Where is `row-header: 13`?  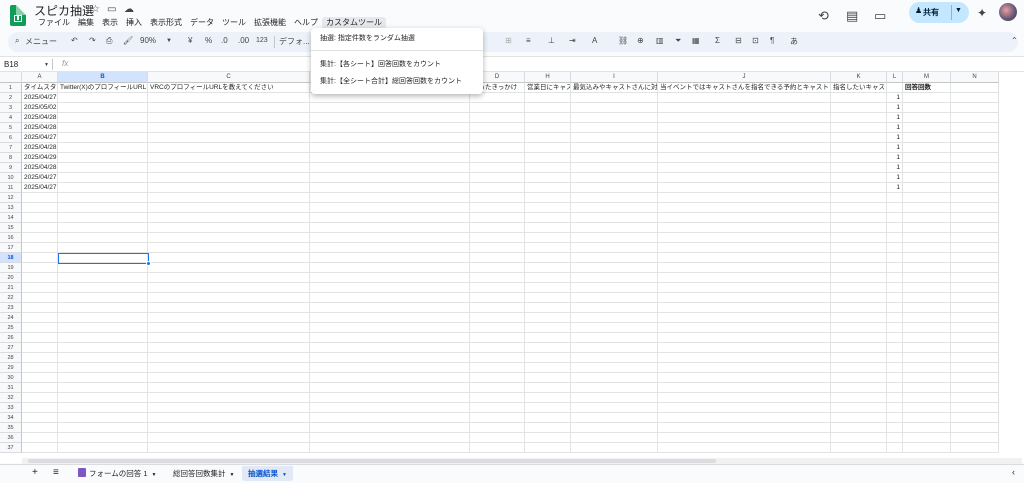 row-header: 13 is located at coordinates (11, 208).